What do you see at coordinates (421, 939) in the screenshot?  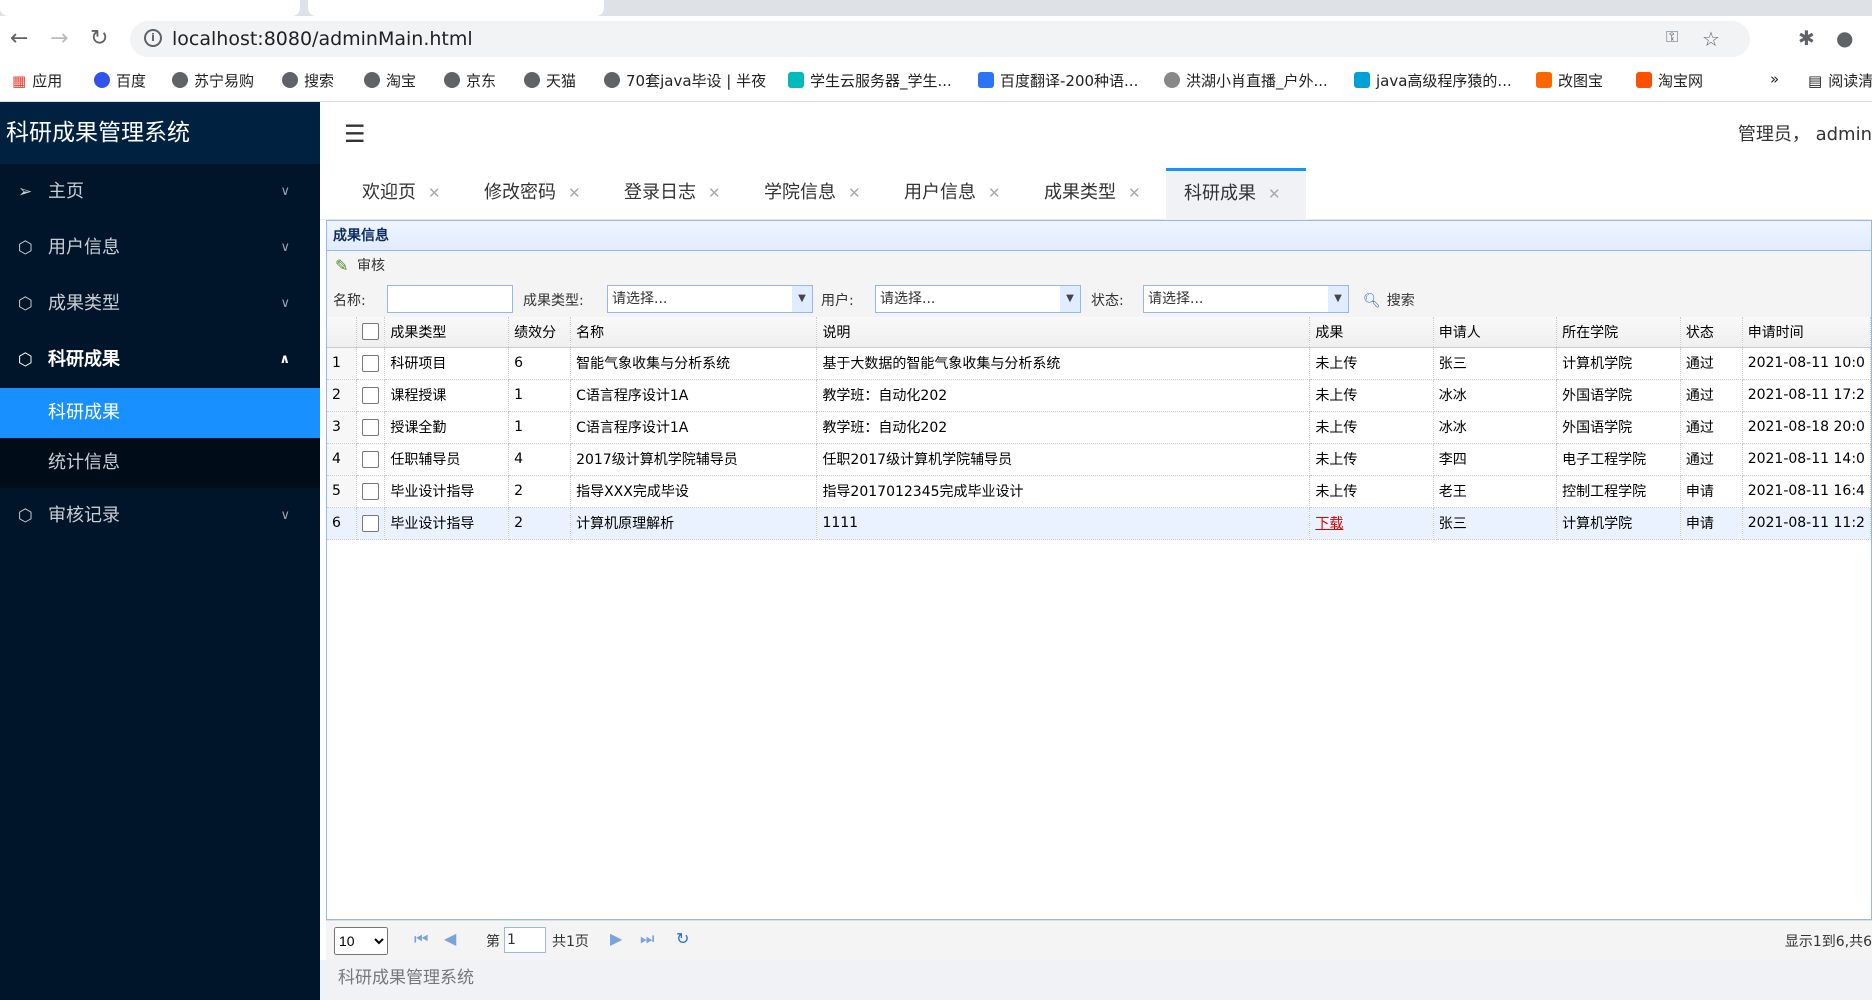 I see `first-page-icon: ⏮` at bounding box center [421, 939].